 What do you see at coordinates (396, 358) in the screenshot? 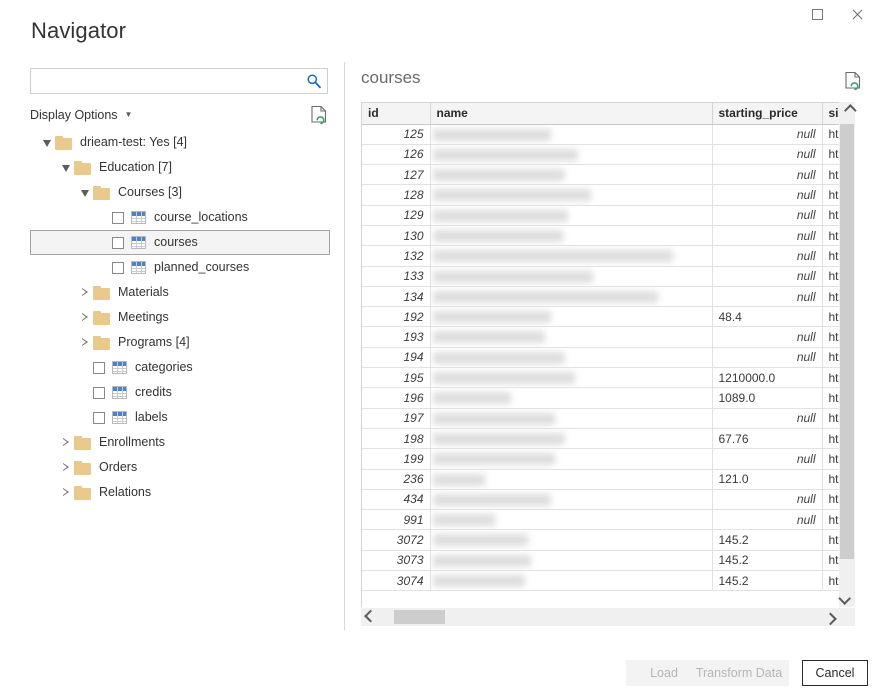
I see `cell-id: 194` at bounding box center [396, 358].